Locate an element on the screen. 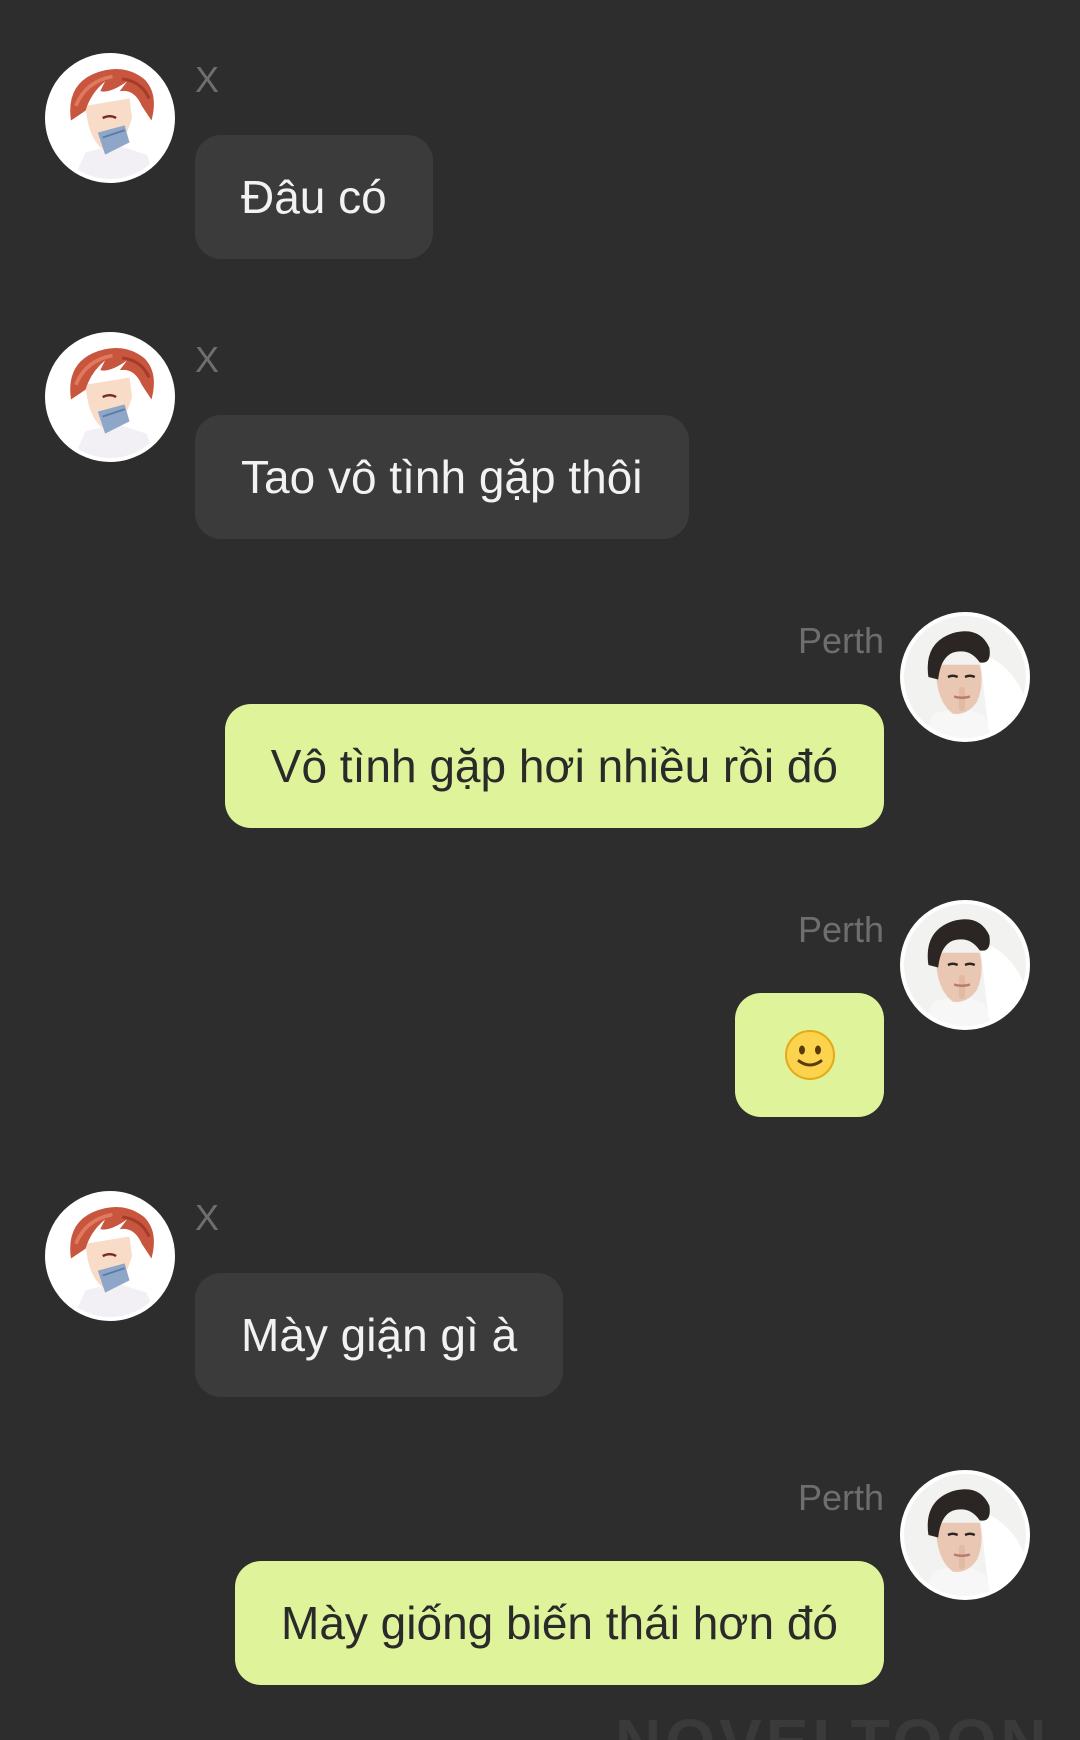  slightly-smiling-face-icon is located at coordinates (809, 1054).